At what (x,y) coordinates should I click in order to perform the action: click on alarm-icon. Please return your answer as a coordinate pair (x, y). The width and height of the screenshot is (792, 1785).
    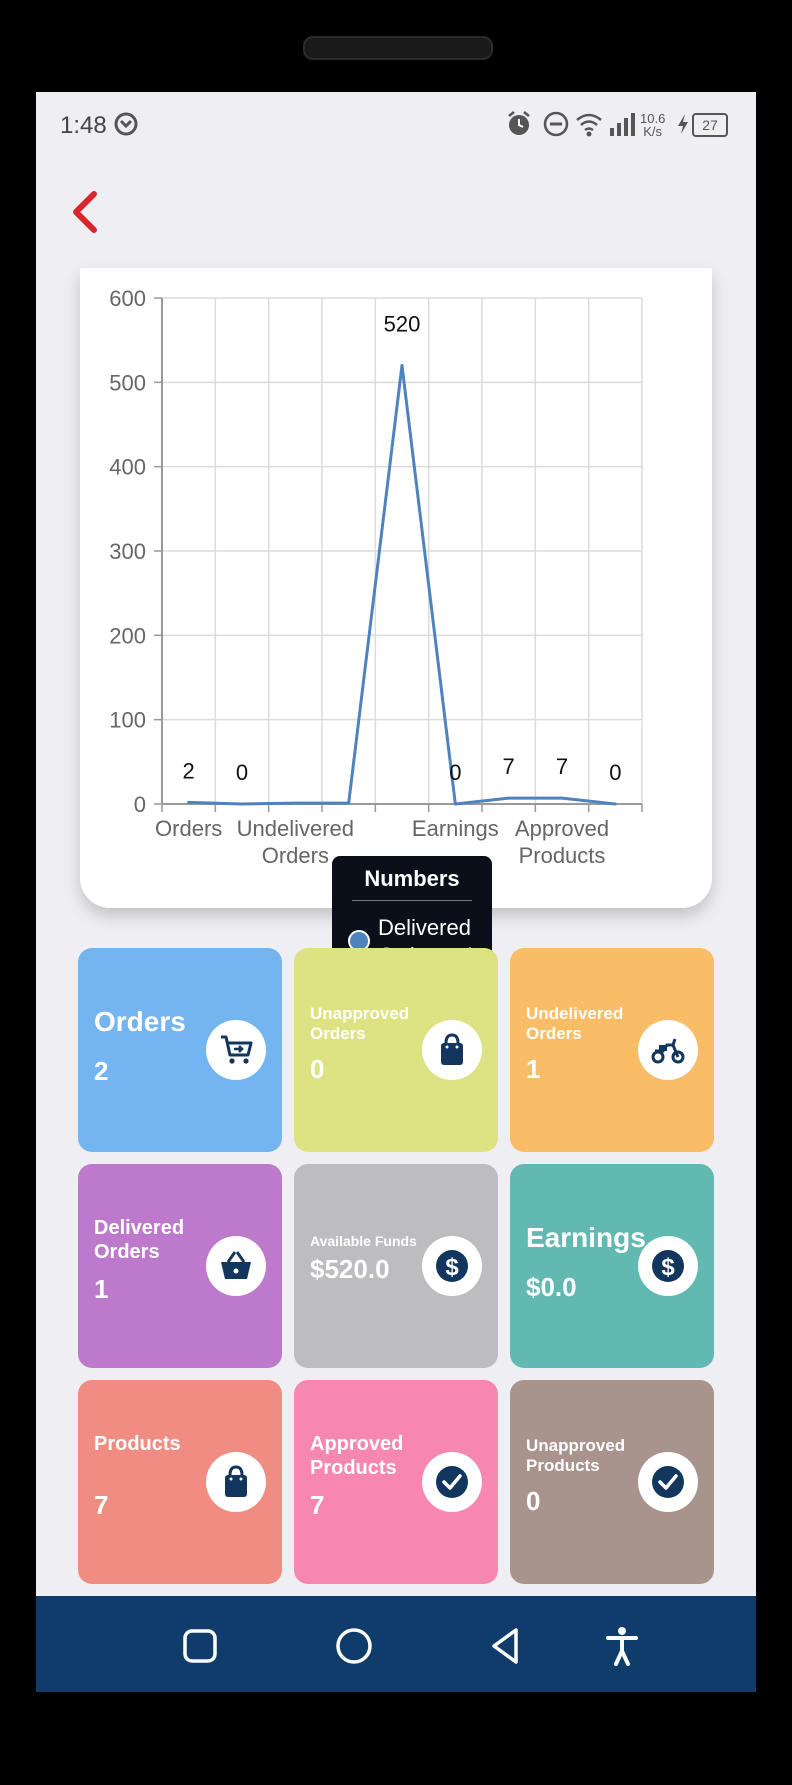
    Looking at the image, I should click on (519, 123).